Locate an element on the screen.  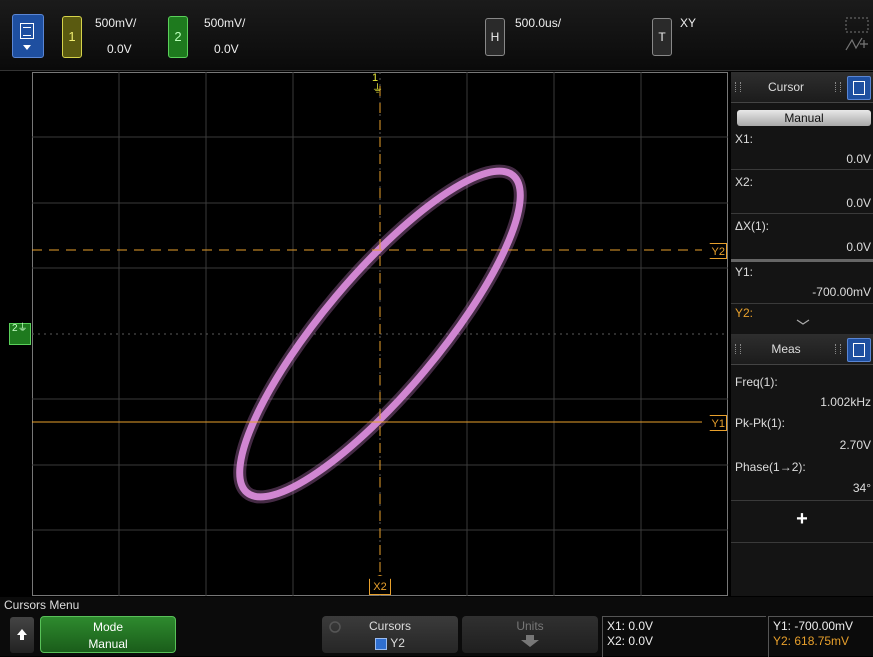
cursors-softkey-title: Cursors is located at coordinates (389, 626).